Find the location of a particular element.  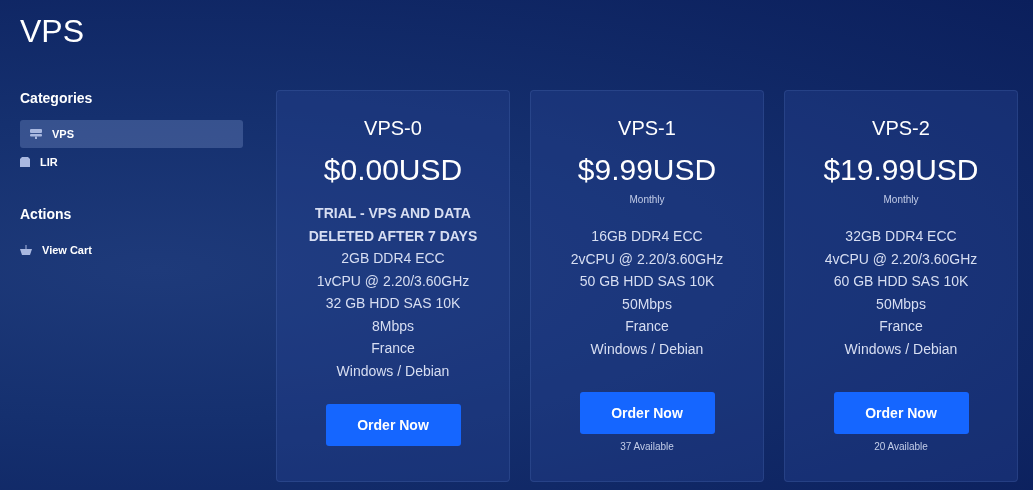

product-note: TRIAL - VPS AND DATA DELETED AFTER 7 DAYS is located at coordinates (393, 225).